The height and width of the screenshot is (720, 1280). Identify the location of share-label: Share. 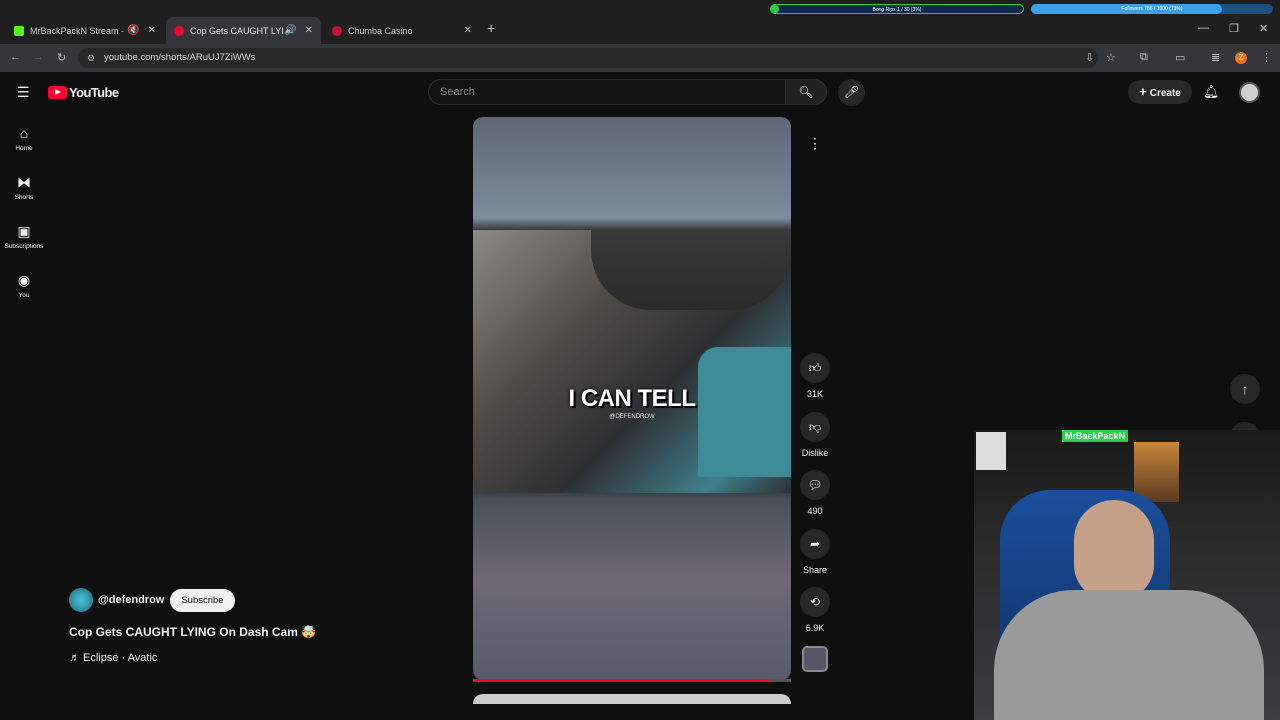
(815, 570).